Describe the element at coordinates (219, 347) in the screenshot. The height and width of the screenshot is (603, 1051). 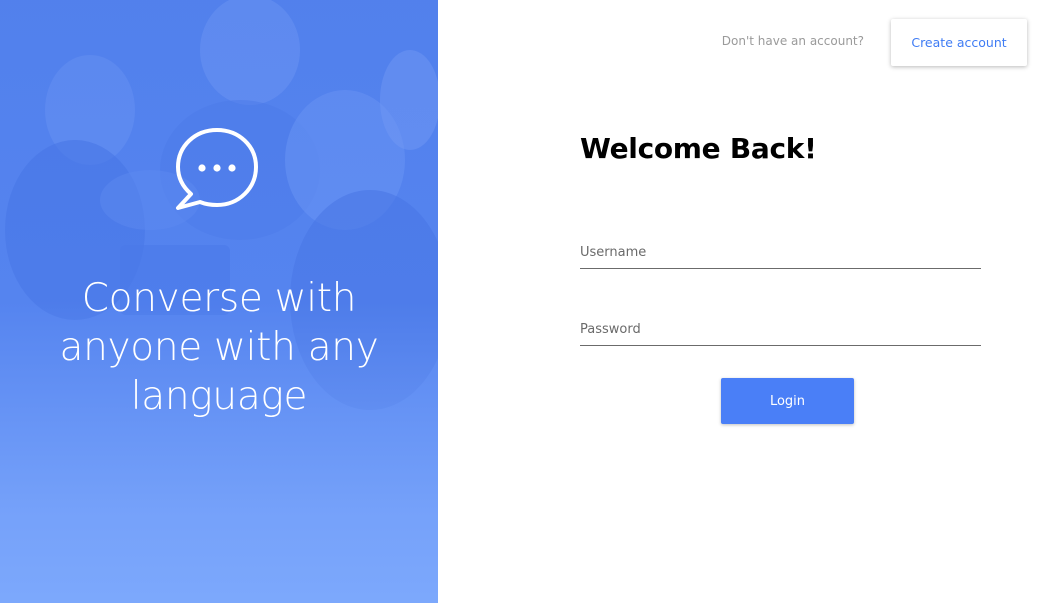
I see `hero-tagline: Converse with anyone with any language` at that location.